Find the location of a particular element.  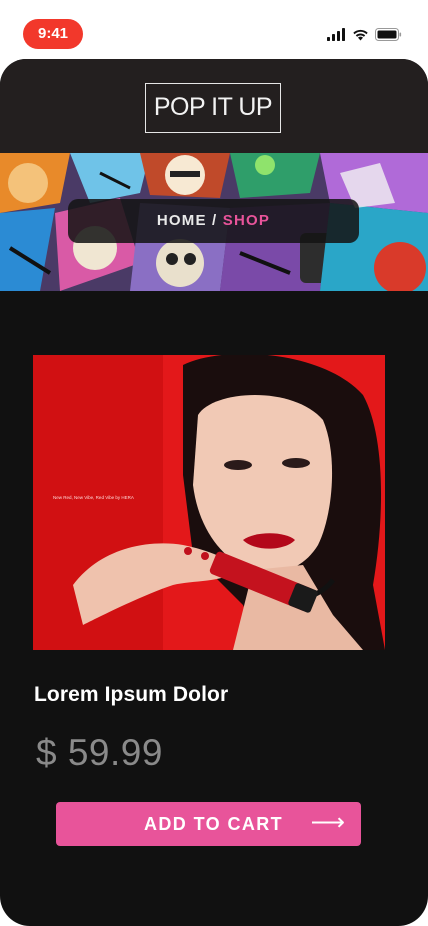

hero-banner: HOME / SHOP is located at coordinates (214, 222).